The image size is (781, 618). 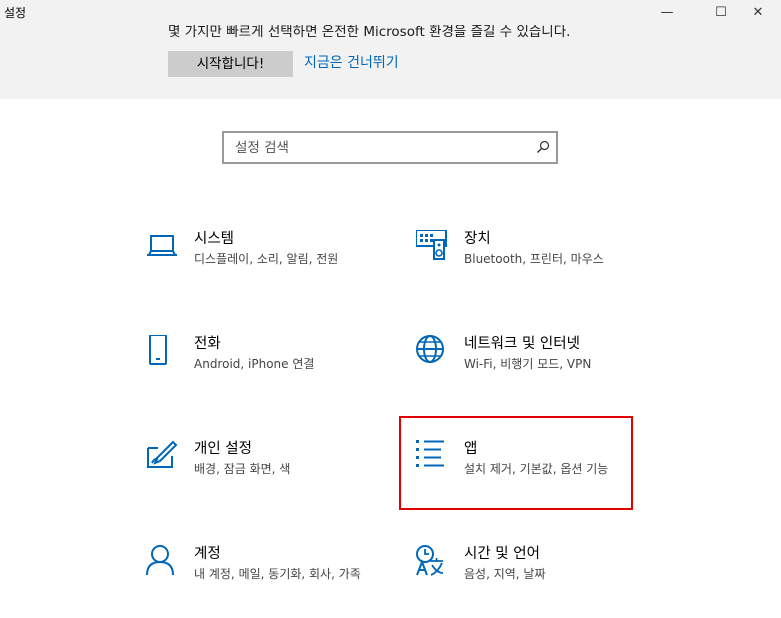 I want to click on category-devices: 장치 Bluetooth, 프린터, 마우스, so click(x=531, y=260).